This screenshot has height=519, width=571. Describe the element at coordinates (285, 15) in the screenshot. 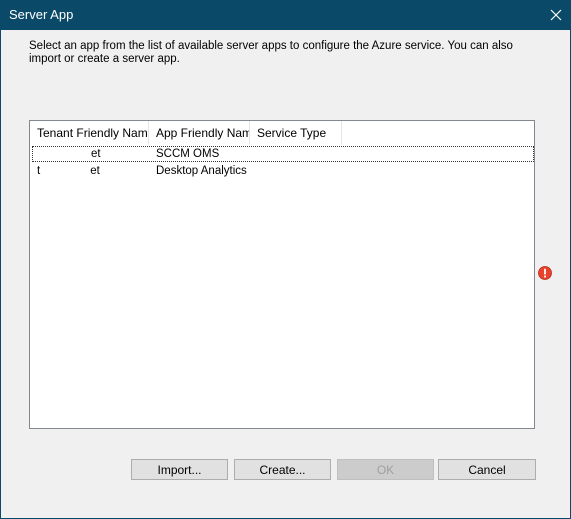

I see `title-bar: Server App` at that location.